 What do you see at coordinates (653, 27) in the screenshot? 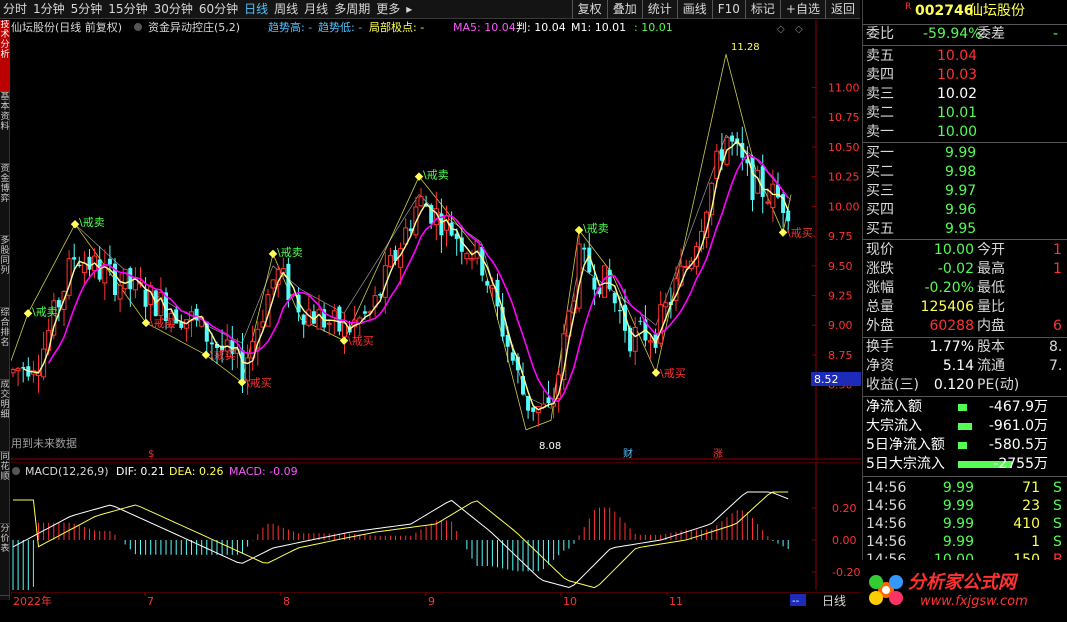
I see `m1b-label: : 10.01` at bounding box center [653, 27].